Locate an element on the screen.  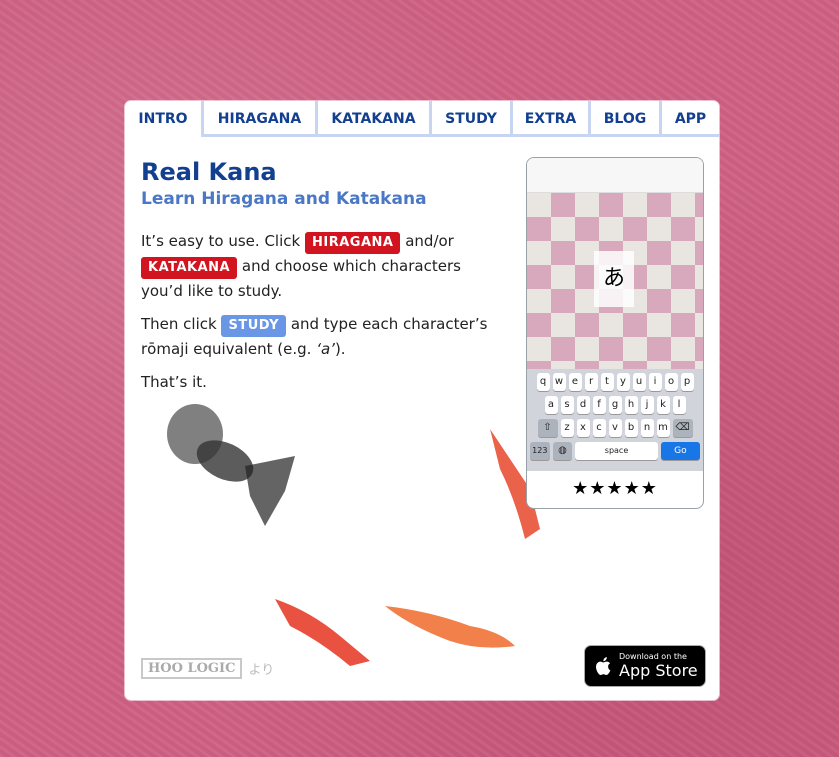
romaji-example: ‘a’ is located at coordinates (325, 349).